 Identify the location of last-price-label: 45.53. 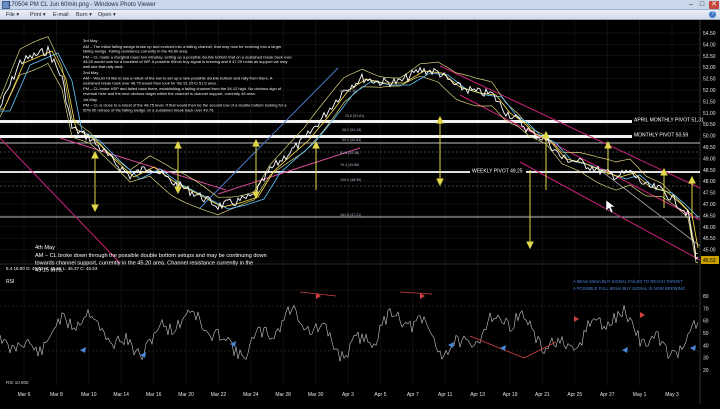
(709, 261).